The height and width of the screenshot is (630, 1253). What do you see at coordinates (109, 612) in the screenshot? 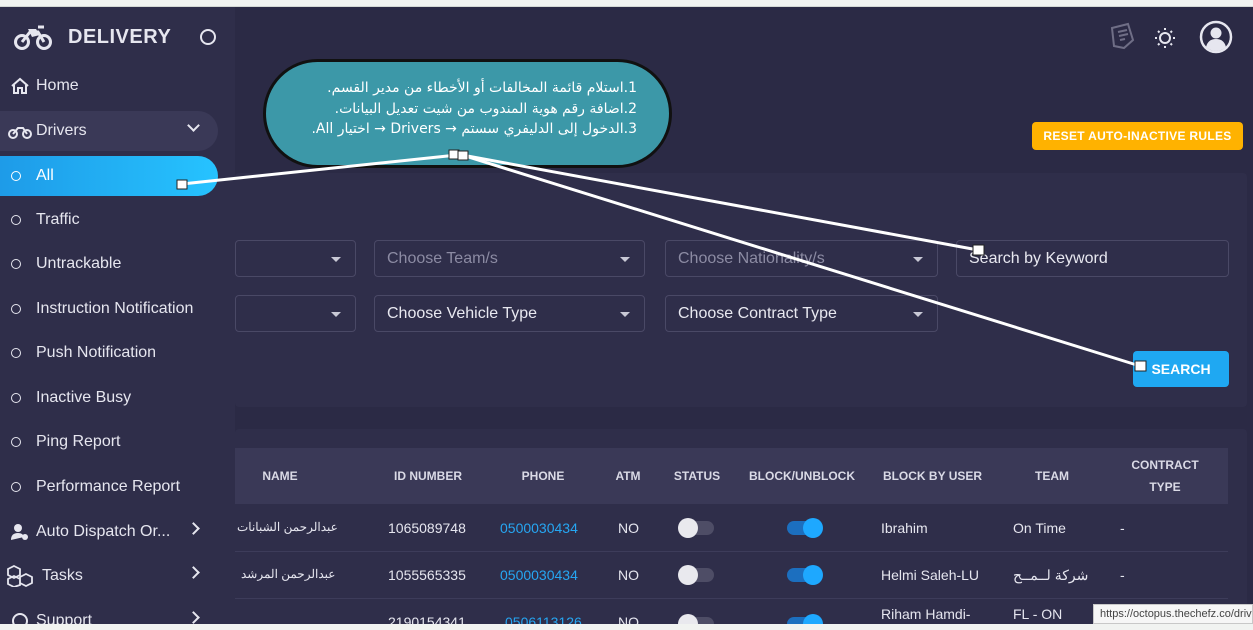
I see `sidebar-item-support: Support` at bounding box center [109, 612].